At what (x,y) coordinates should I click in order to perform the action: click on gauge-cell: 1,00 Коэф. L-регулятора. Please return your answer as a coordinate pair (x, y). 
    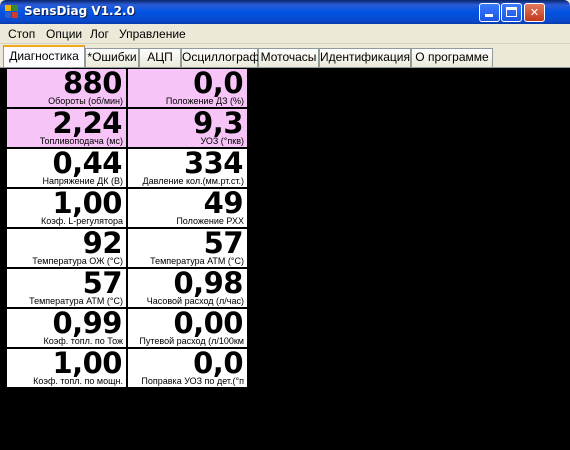
    Looking at the image, I should click on (66, 208).